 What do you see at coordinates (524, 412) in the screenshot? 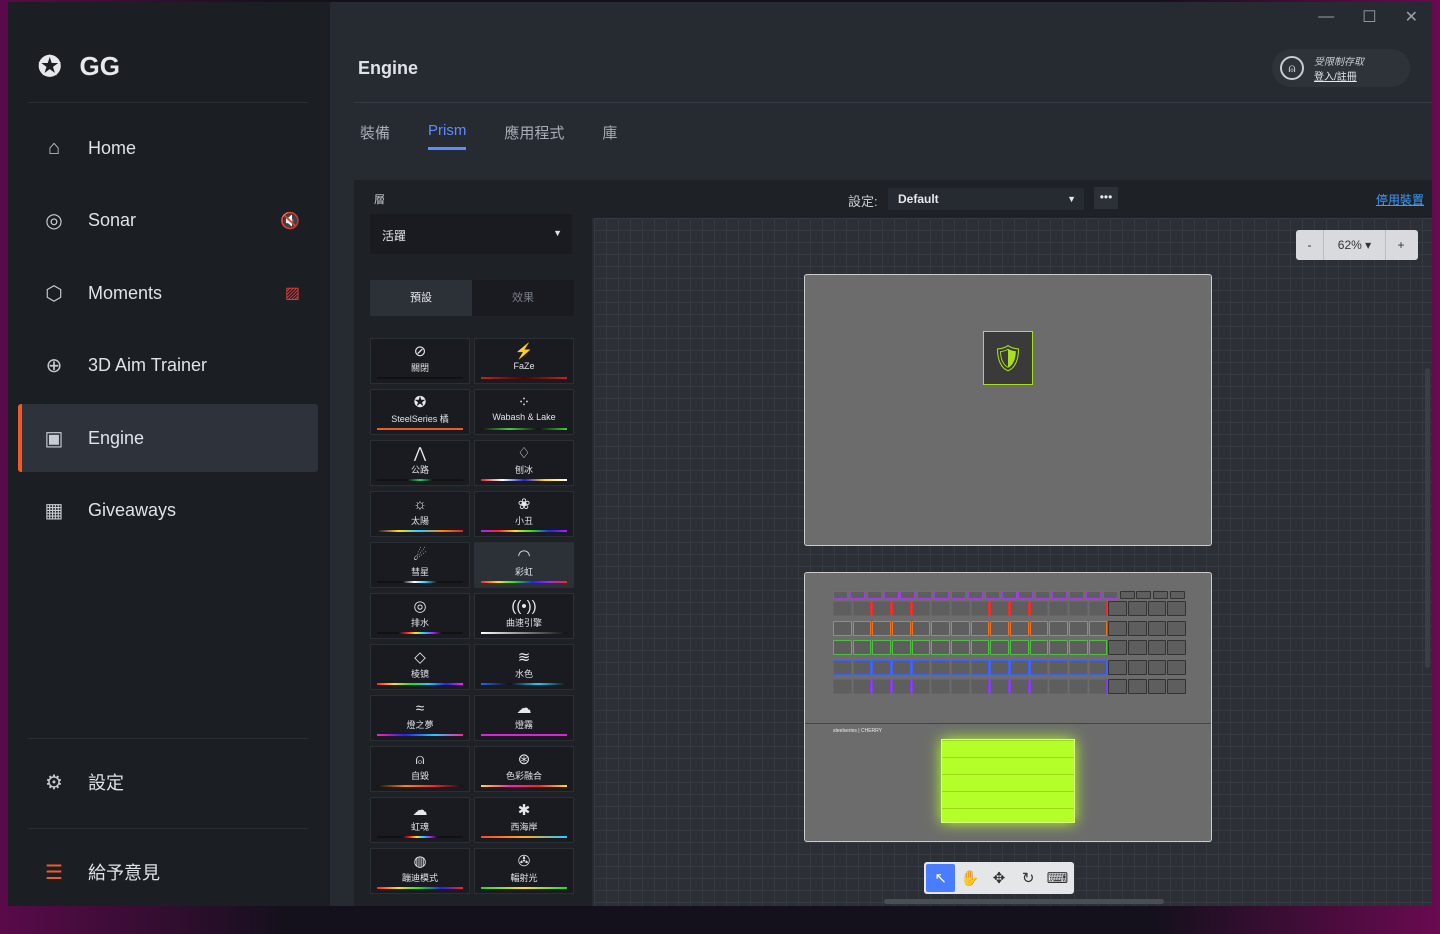
I see `effect-preset: ⁘ Wabash & Lake` at bounding box center [524, 412].